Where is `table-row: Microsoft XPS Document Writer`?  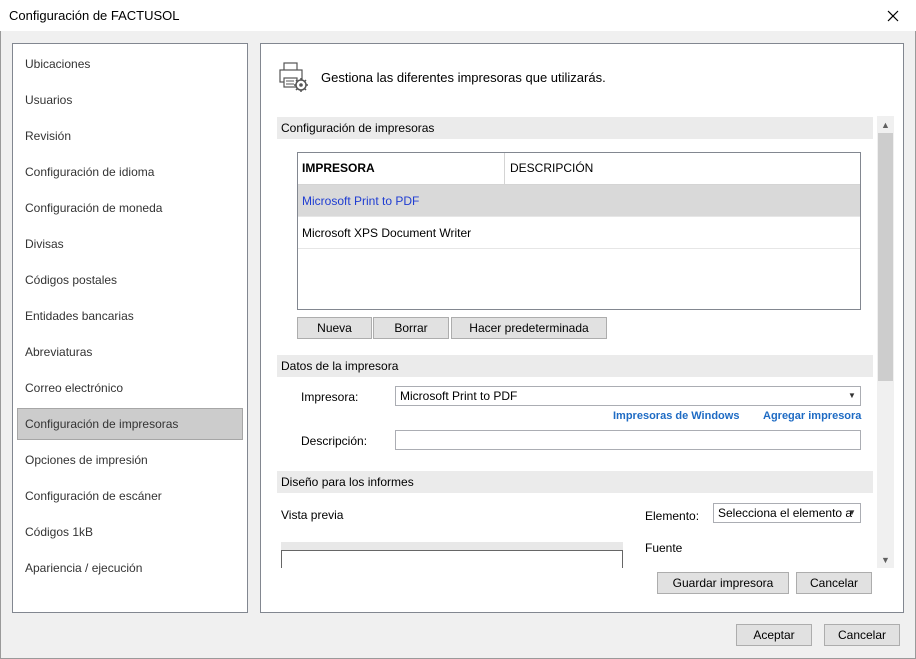 table-row: Microsoft XPS Document Writer is located at coordinates (579, 233).